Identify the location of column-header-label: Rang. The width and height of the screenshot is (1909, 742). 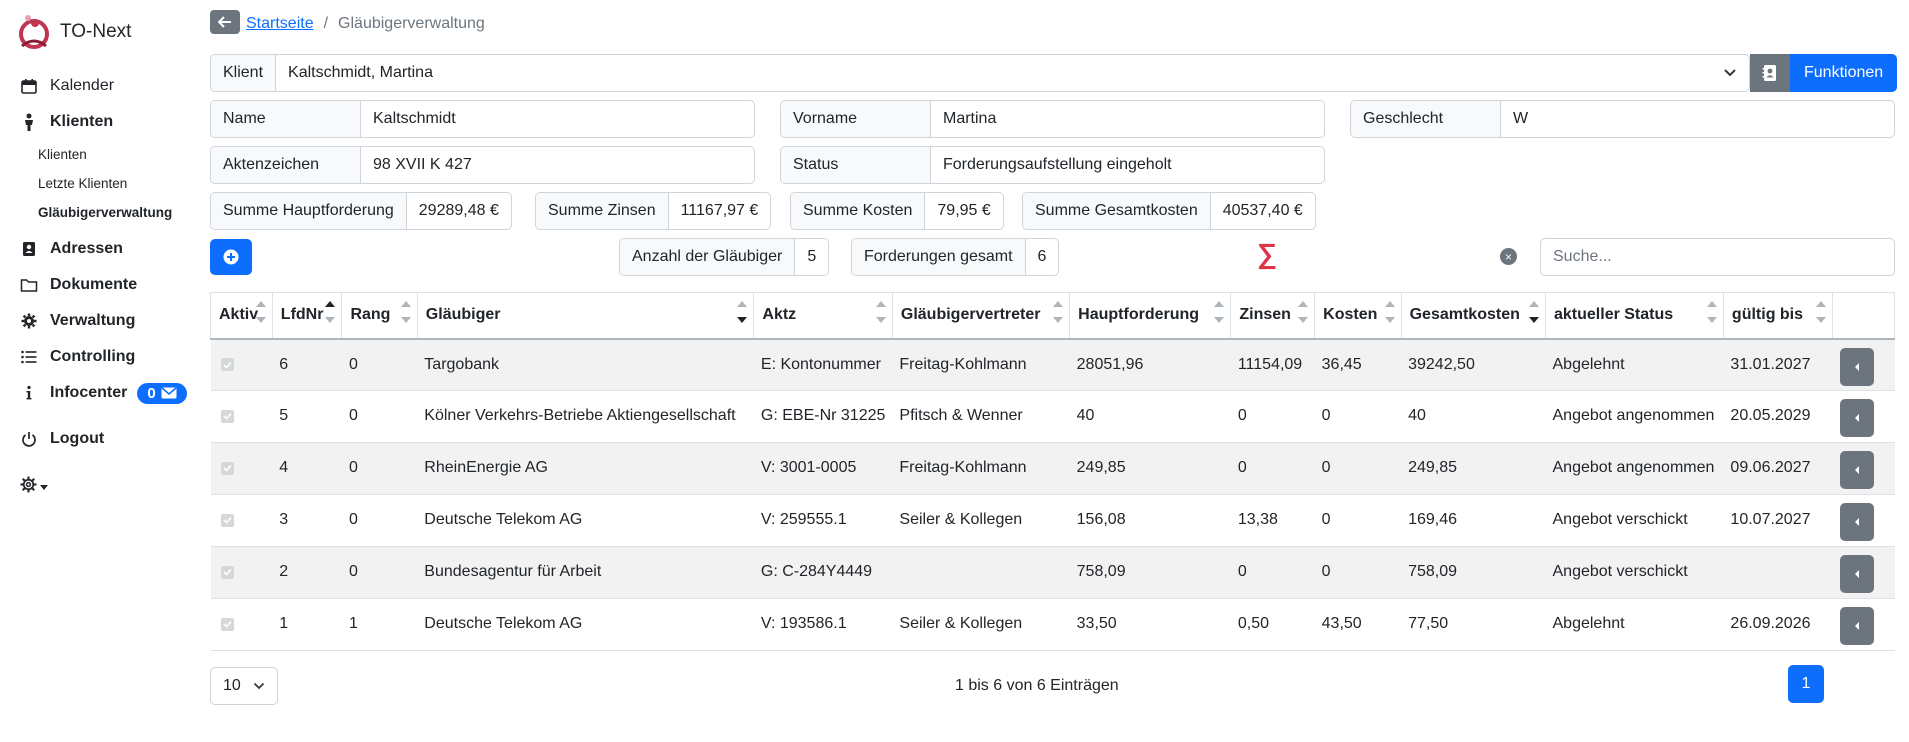
(370, 315).